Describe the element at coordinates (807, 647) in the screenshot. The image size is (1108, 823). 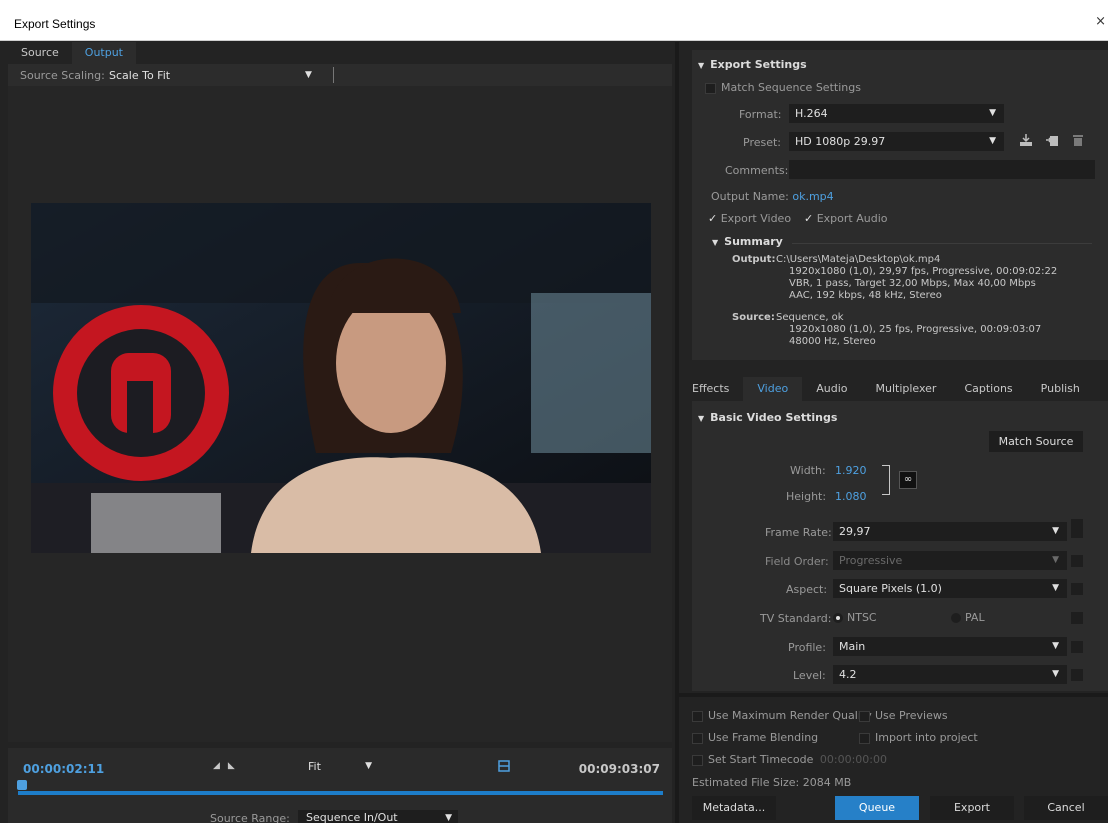
I see `profile-label: Profile:` at that location.